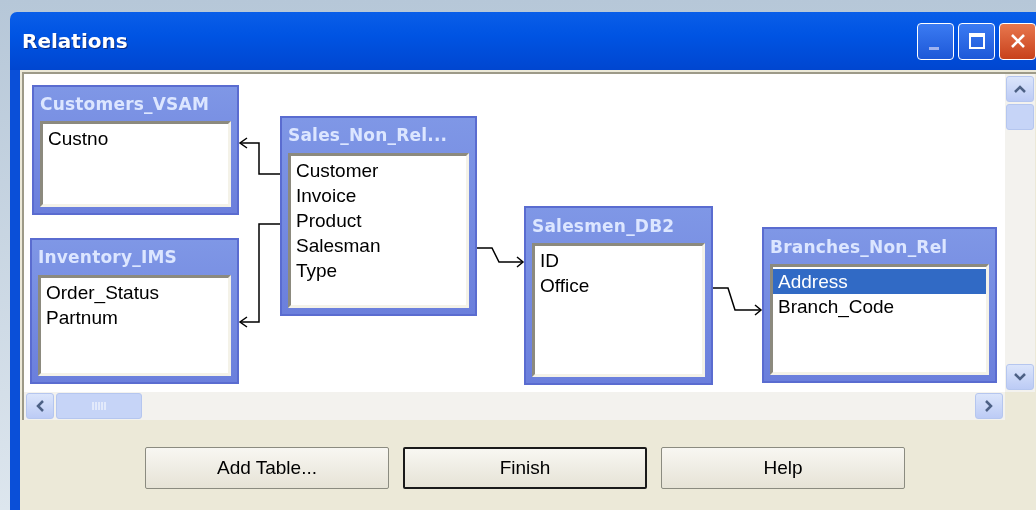 This screenshot has height=510, width=1036. I want to click on field-item: Custno, so click(135, 139).